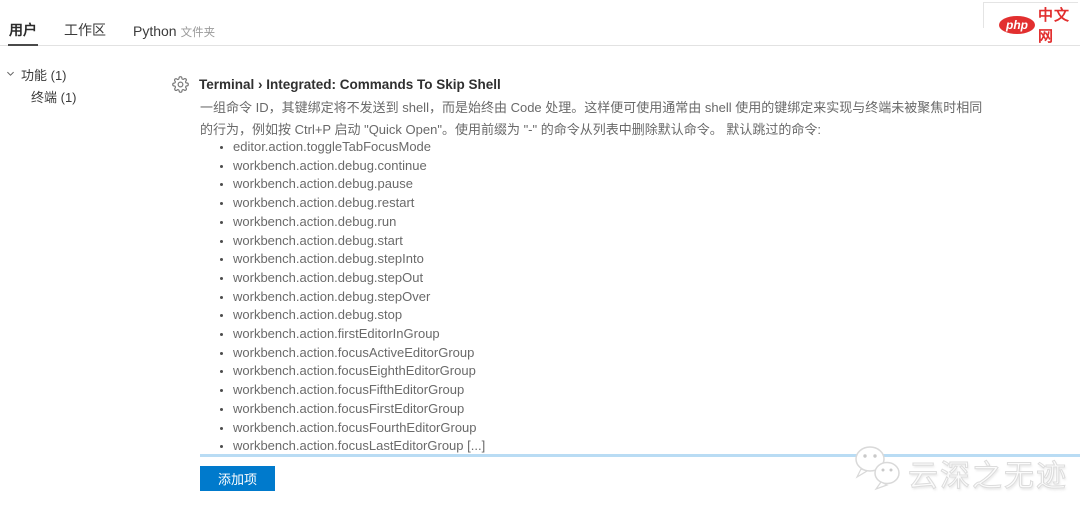  I want to click on command-list-item: workbench.action.debug.stepOut, so click(359, 278).